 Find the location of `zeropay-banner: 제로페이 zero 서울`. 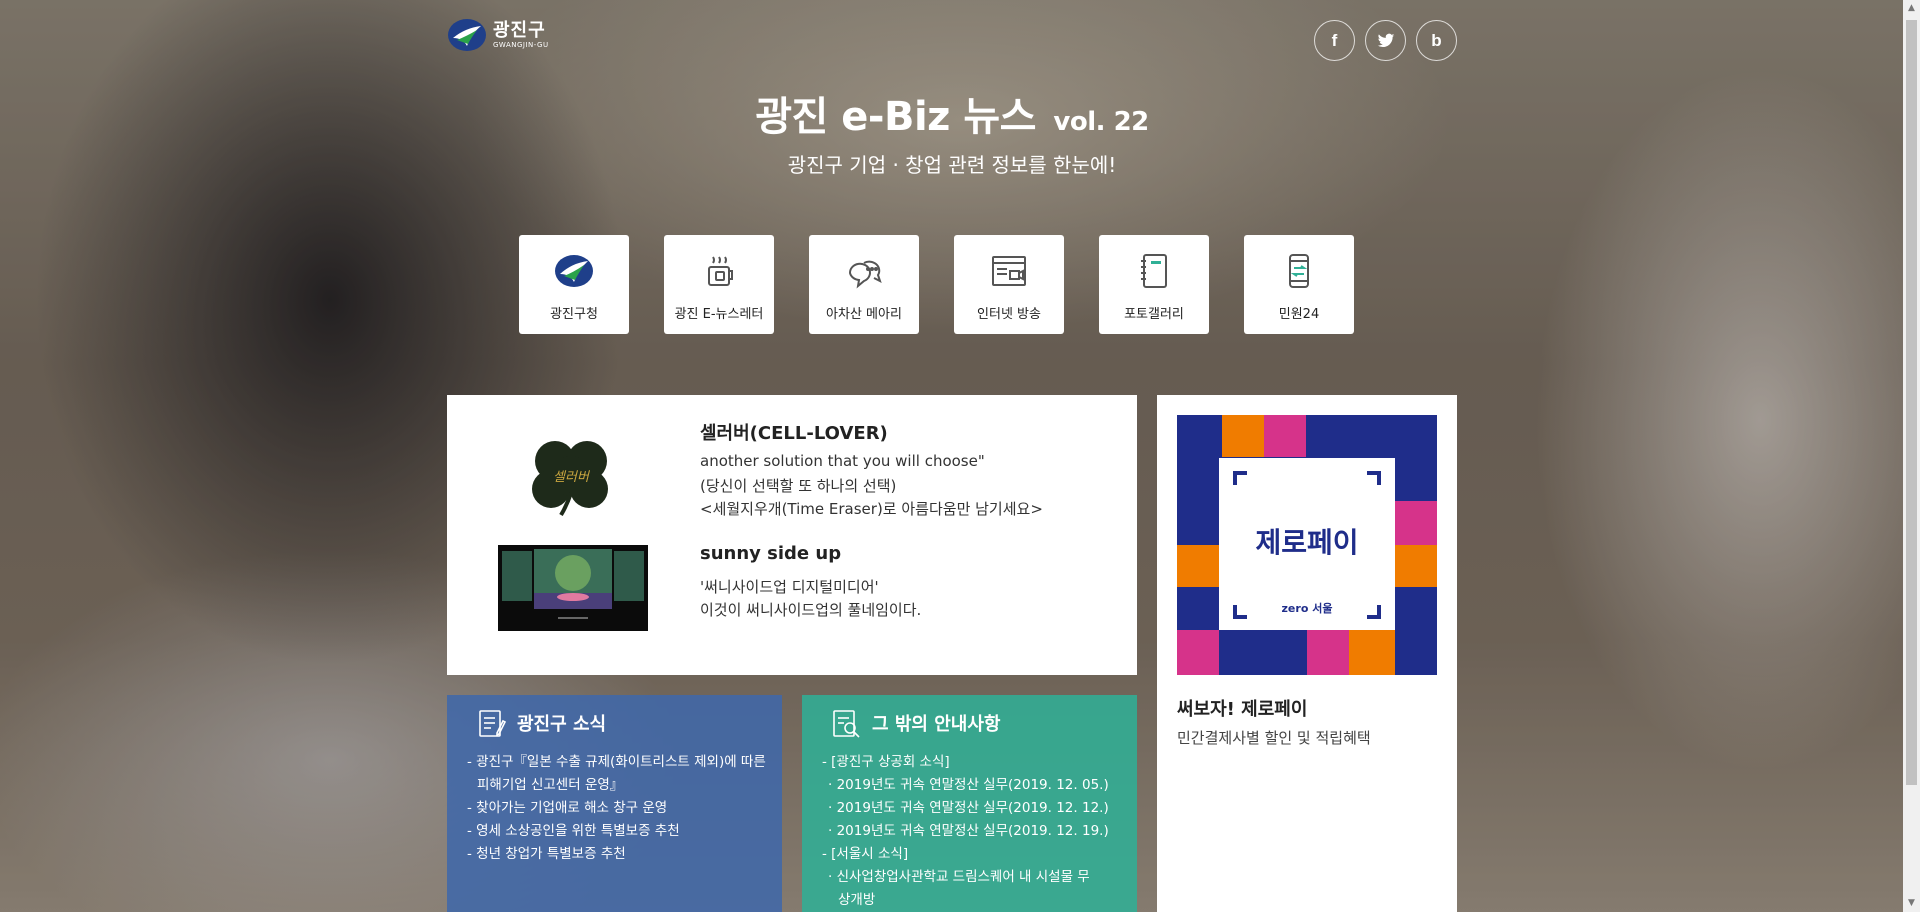

zeropay-banner: 제로페이 zero 서울 is located at coordinates (1307, 545).